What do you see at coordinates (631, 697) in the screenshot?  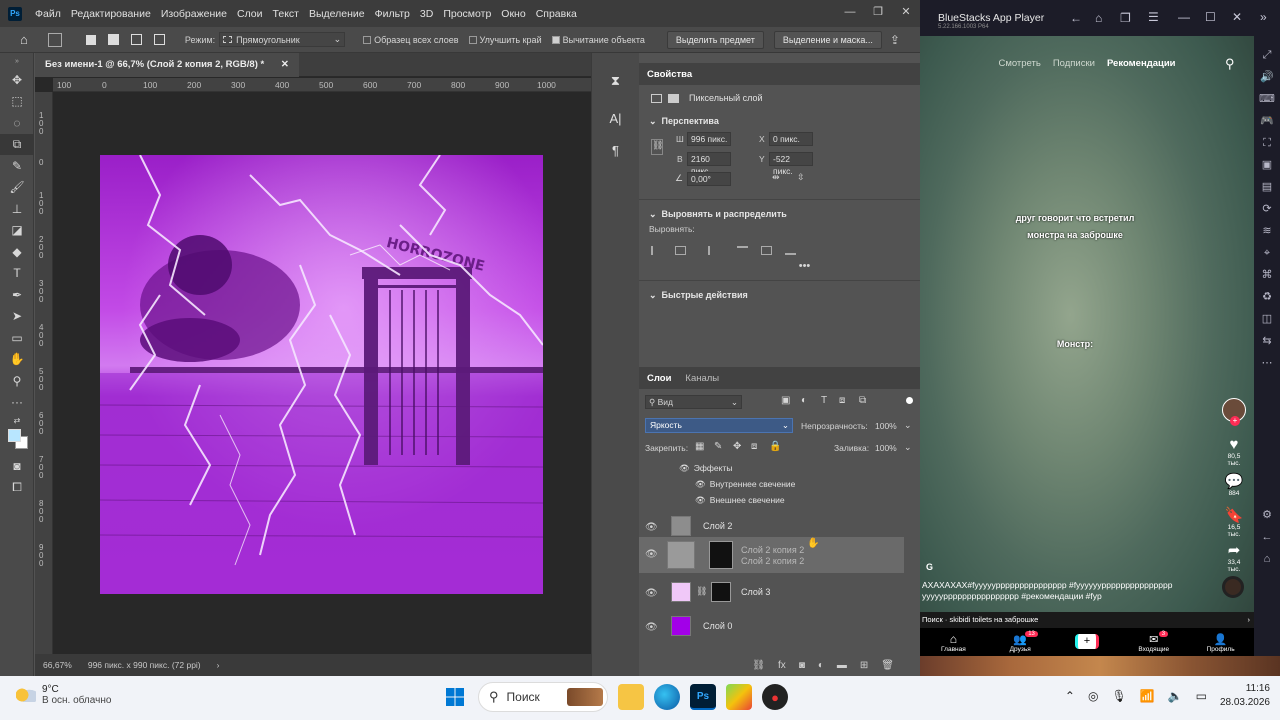 I see `file-explorer-icon` at bounding box center [631, 697].